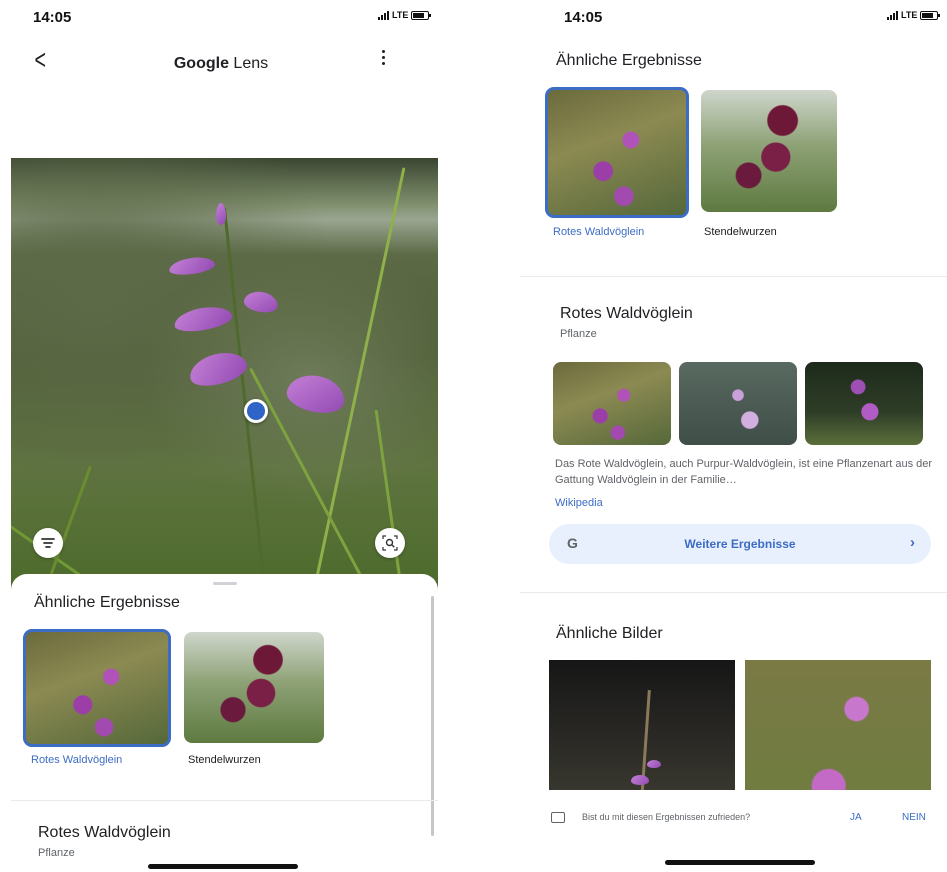 This screenshot has height=872, width=947. Describe the element at coordinates (48, 543) in the screenshot. I see `filter-icon` at that location.